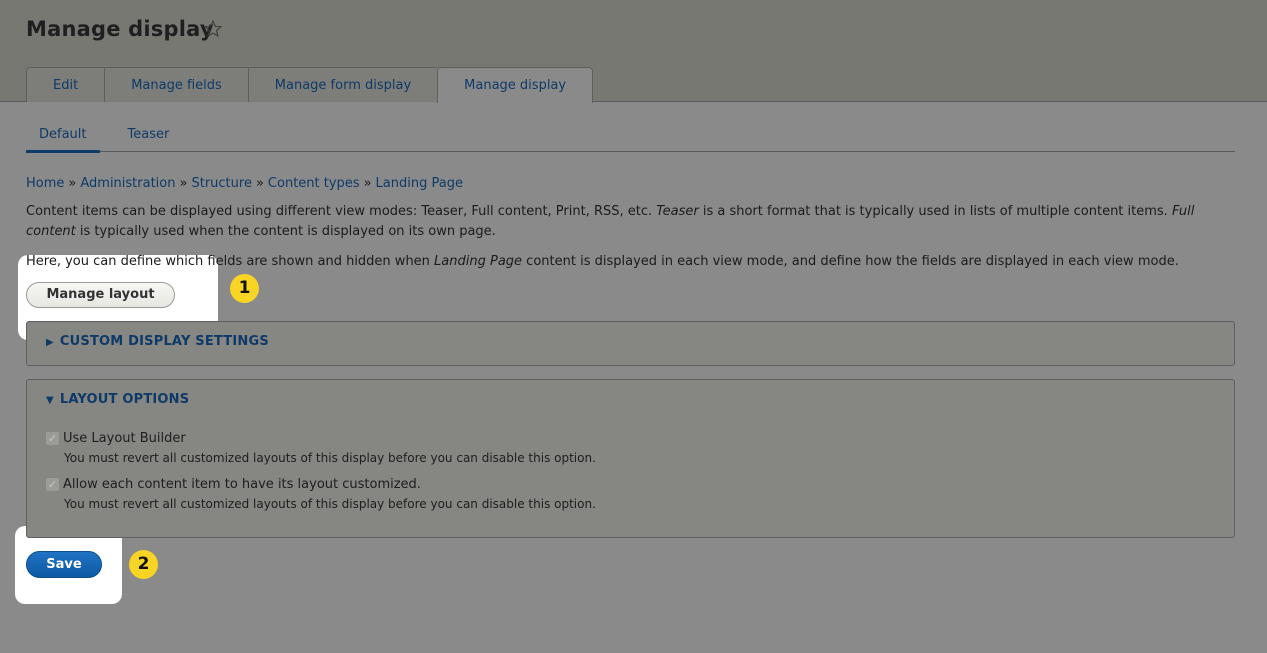 This screenshot has height=653, width=1267. Describe the element at coordinates (100, 295) in the screenshot. I see `manage-layout-button: Manage layout` at that location.